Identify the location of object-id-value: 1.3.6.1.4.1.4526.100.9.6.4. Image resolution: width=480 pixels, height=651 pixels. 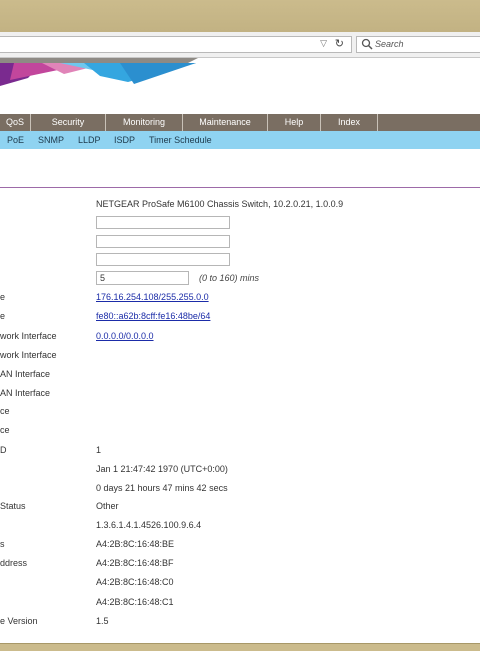
(149, 525).